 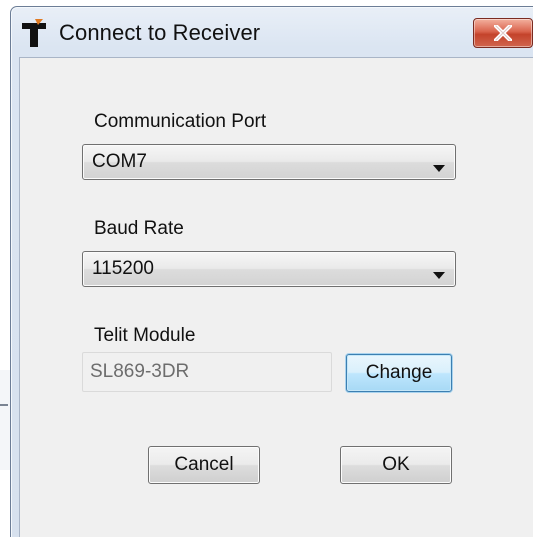 What do you see at coordinates (145, 335) in the screenshot?
I see `module-label: Telit Module` at bounding box center [145, 335].